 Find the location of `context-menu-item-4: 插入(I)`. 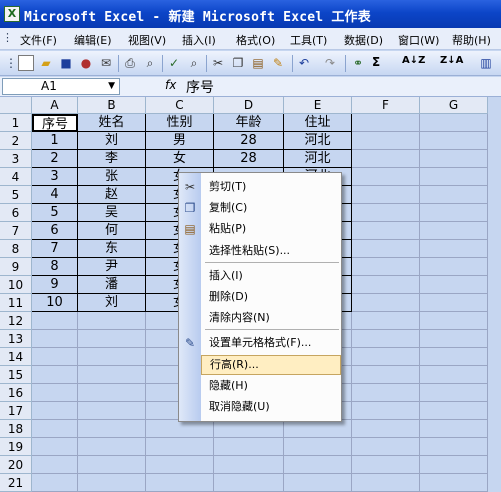

context-menu-item-4: 插入(I) is located at coordinates (271, 276).